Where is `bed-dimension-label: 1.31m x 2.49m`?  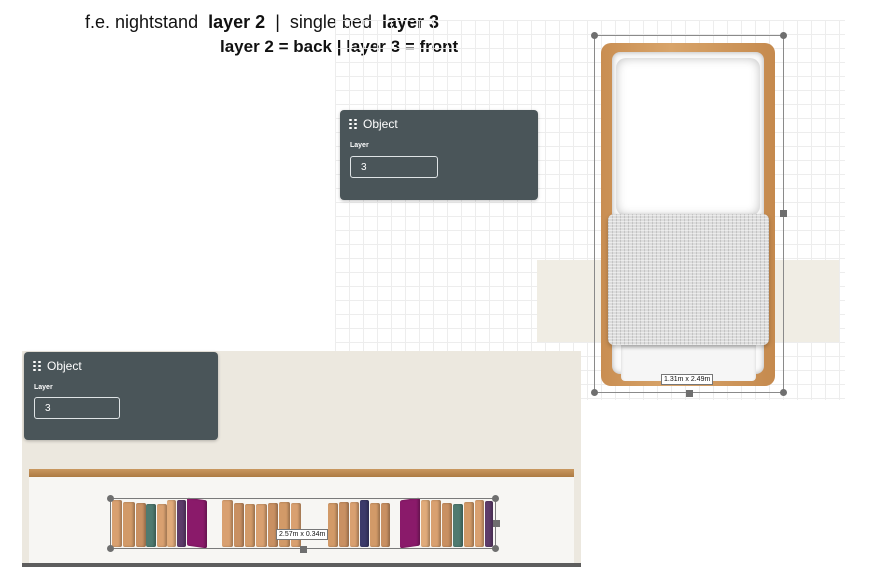
bed-dimension-label: 1.31m x 2.49m is located at coordinates (687, 379).